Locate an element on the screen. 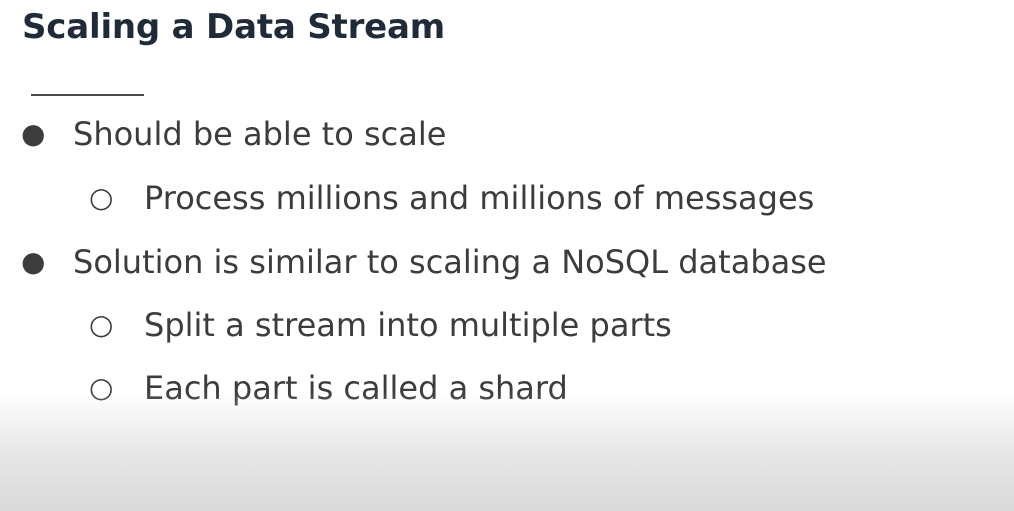 The width and height of the screenshot is (1014, 511). bullet-item: ● Should be able to scale is located at coordinates (234, 134).